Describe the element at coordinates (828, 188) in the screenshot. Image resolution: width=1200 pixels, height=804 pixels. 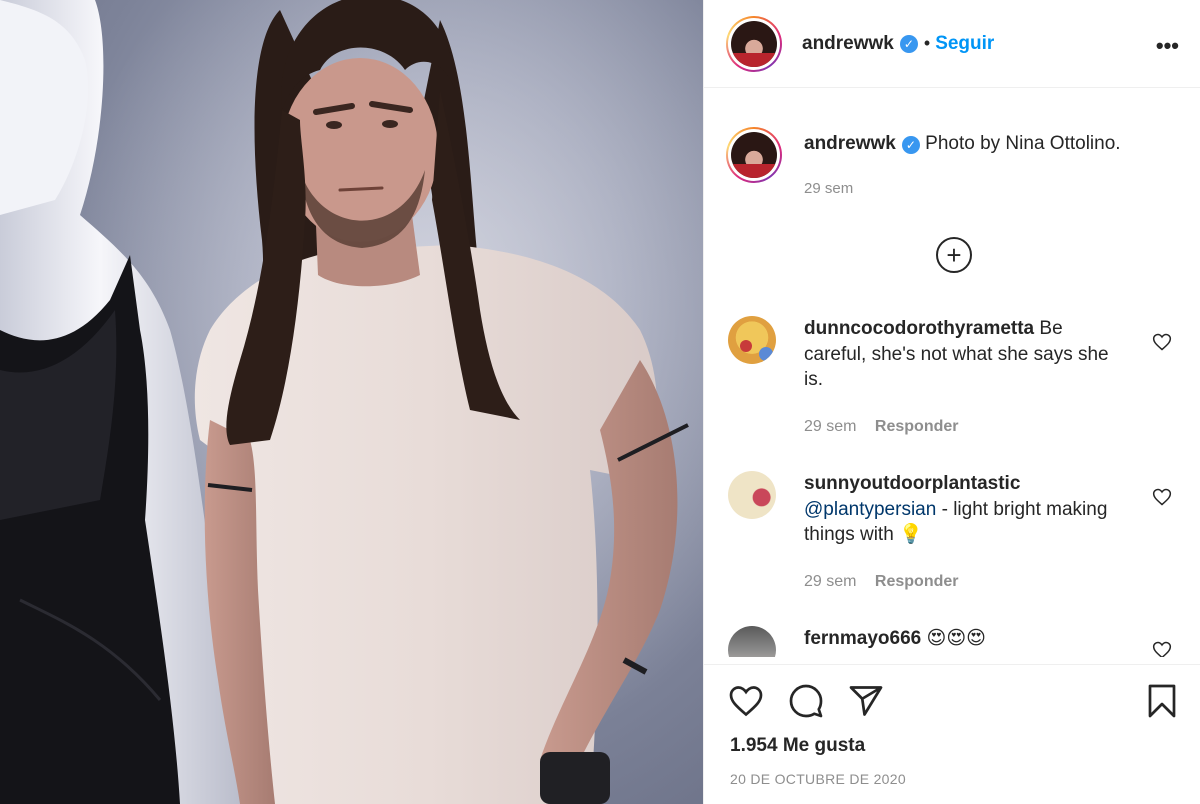
I see `caption-time: 29 sem` at that location.